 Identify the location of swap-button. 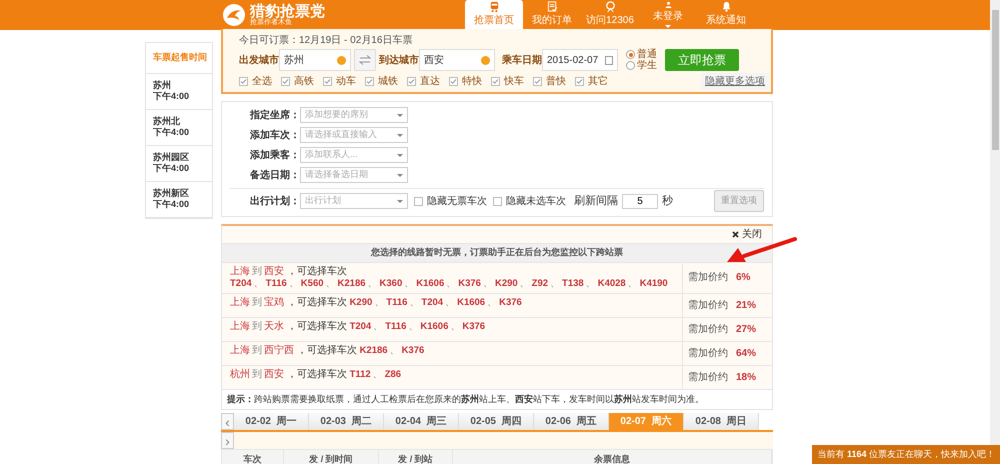
(365, 60).